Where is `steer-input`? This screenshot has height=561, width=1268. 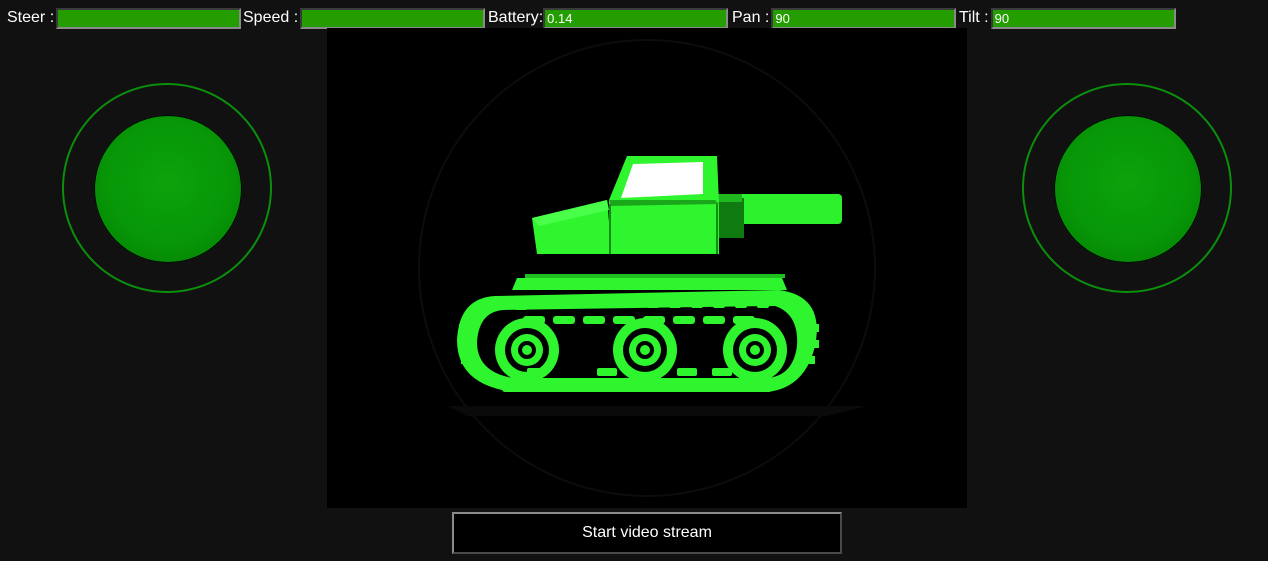 steer-input is located at coordinates (149, 18).